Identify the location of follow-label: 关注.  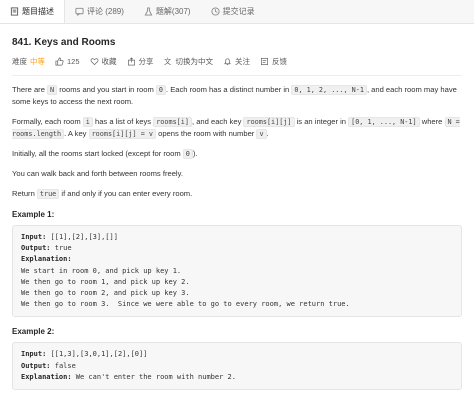
(243, 61).